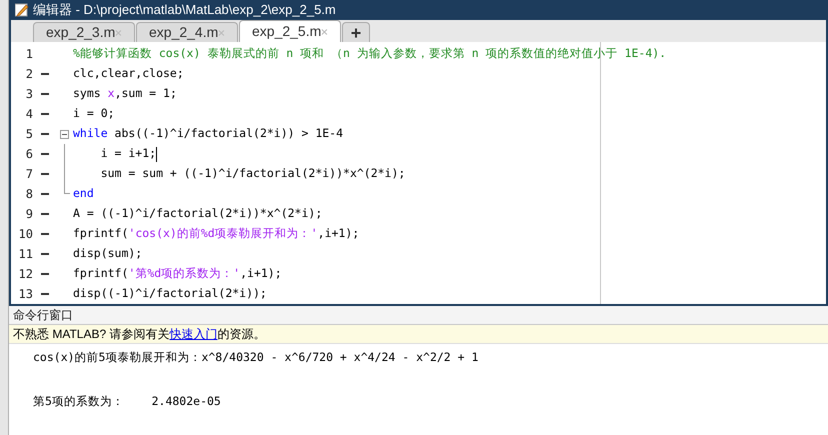 The image size is (828, 435). What do you see at coordinates (125, 93) in the screenshot?
I see `code-line: syms x,sum = 1;` at bounding box center [125, 93].